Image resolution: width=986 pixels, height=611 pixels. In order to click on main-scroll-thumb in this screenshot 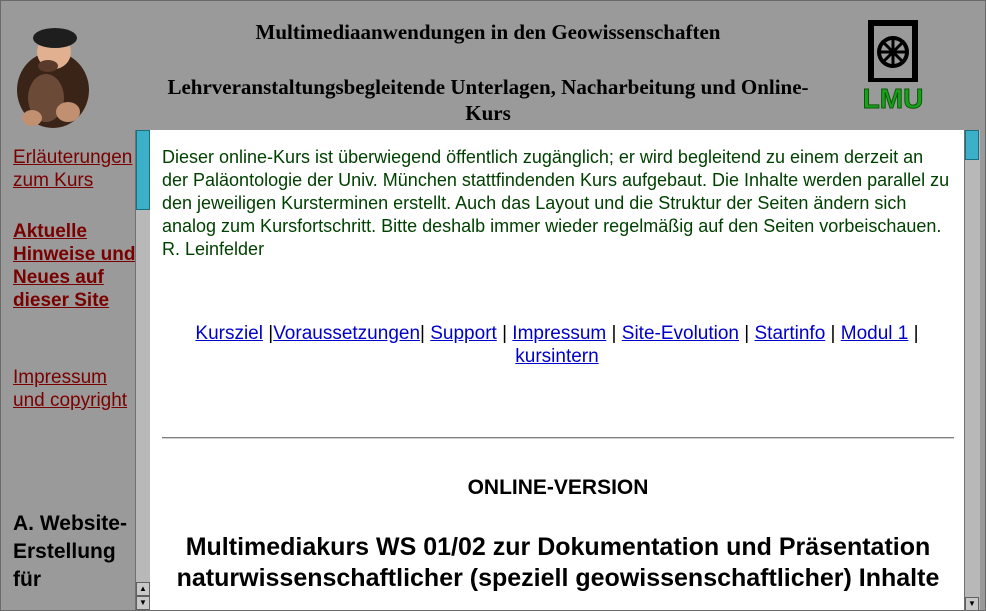, I will do `click(972, 145)`.